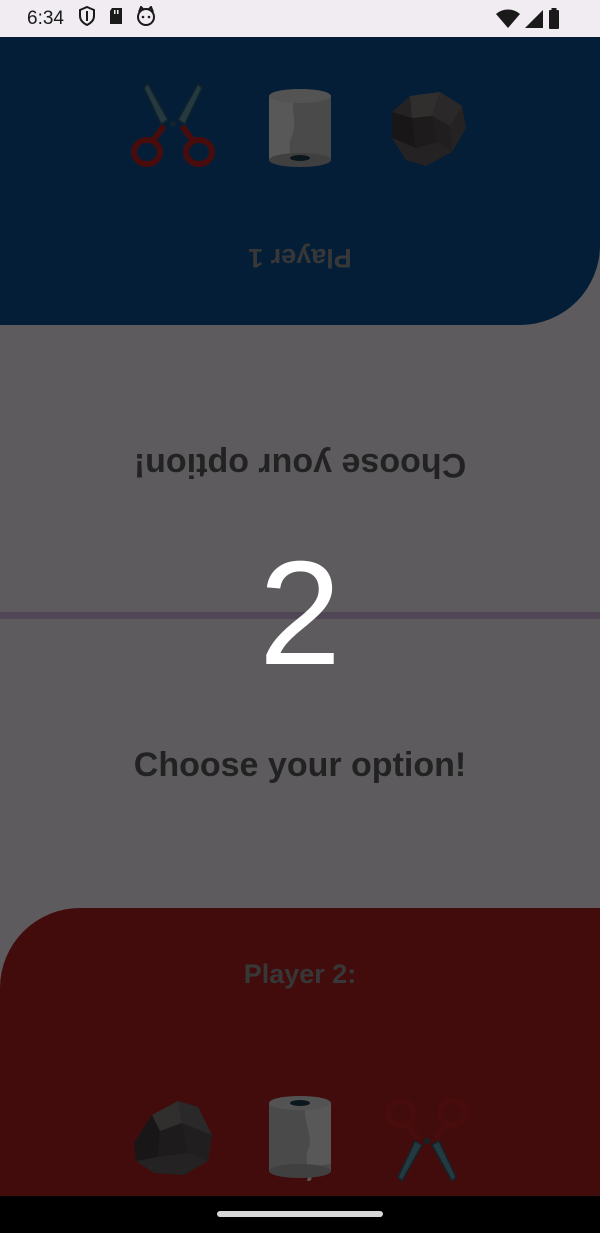  What do you see at coordinates (300, 18) in the screenshot?
I see `status-bar: 6:34` at bounding box center [300, 18].